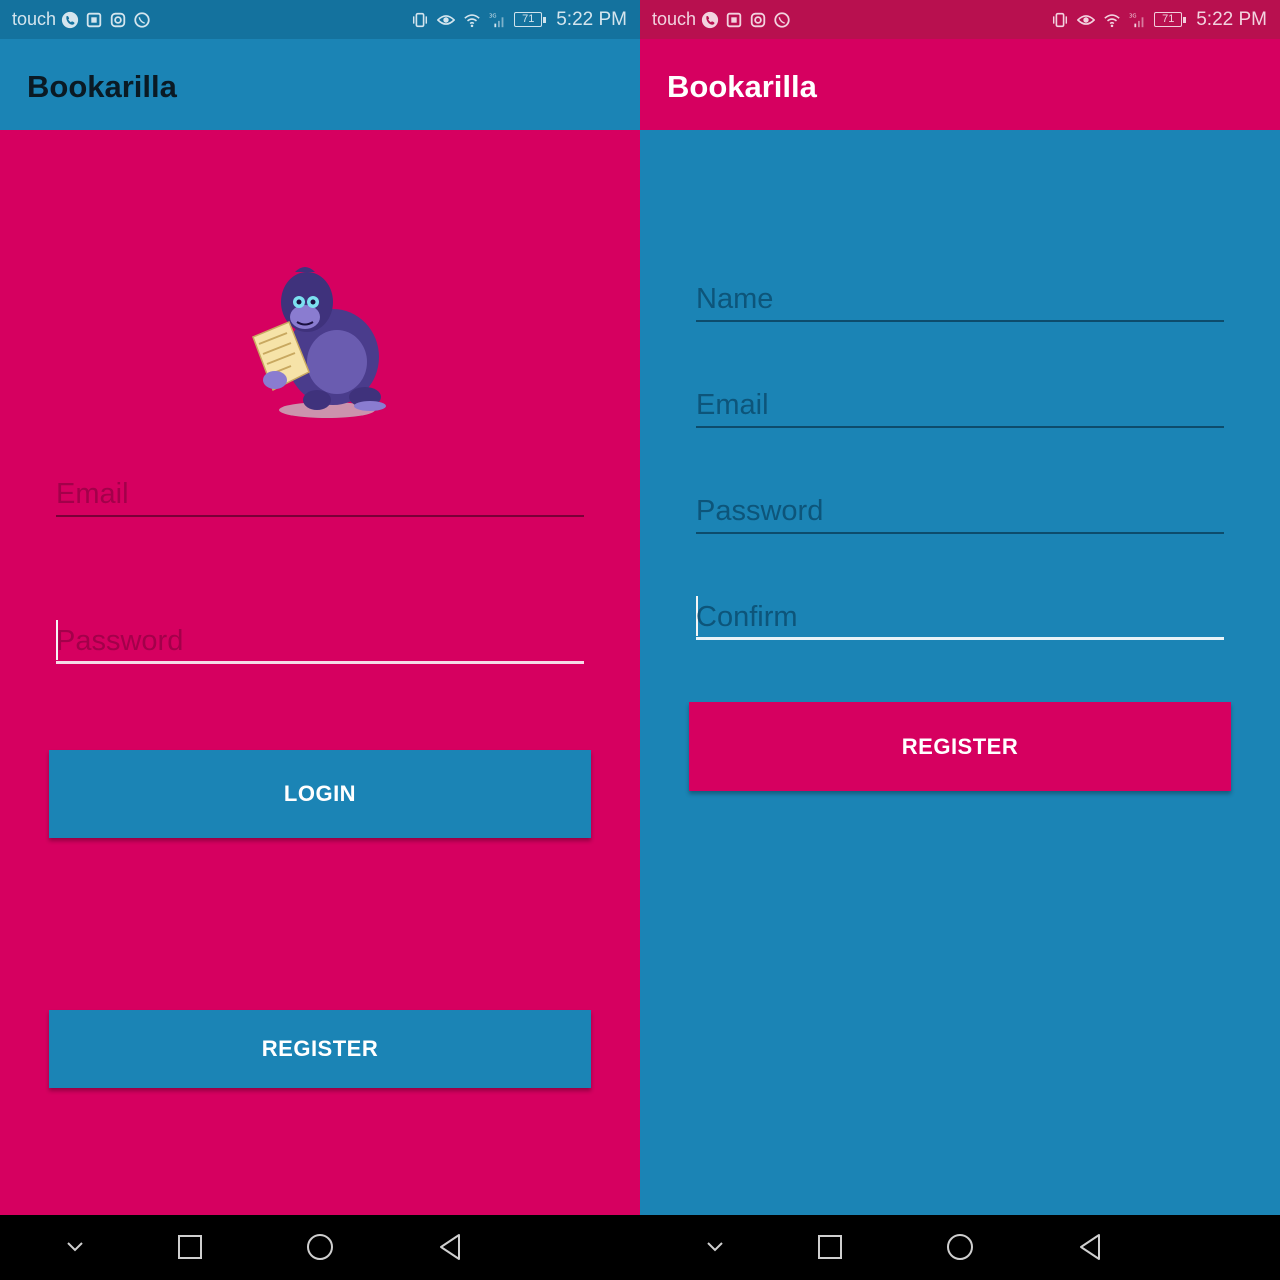 The width and height of the screenshot is (1280, 1280). I want to click on confirm-password-input: Confirm, so click(960, 614).